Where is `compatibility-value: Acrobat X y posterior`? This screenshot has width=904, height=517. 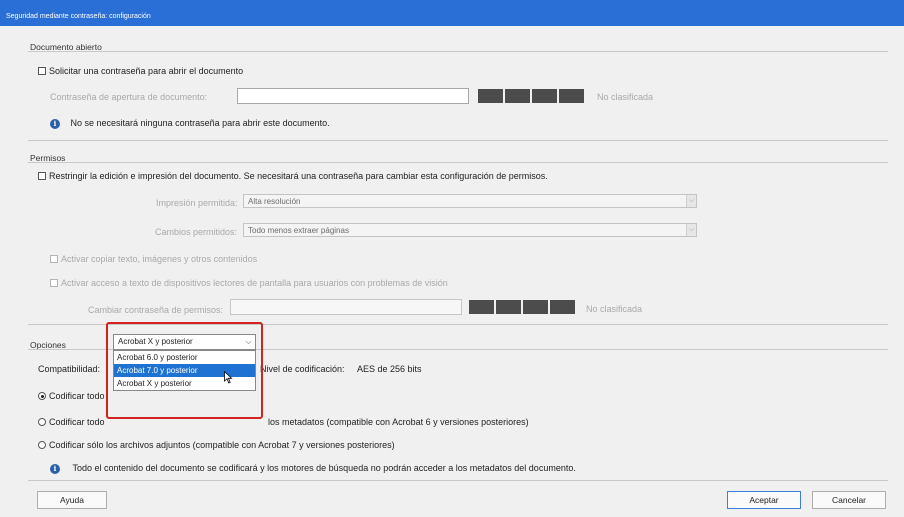
compatibility-value: Acrobat X y posterior is located at coordinates (155, 341).